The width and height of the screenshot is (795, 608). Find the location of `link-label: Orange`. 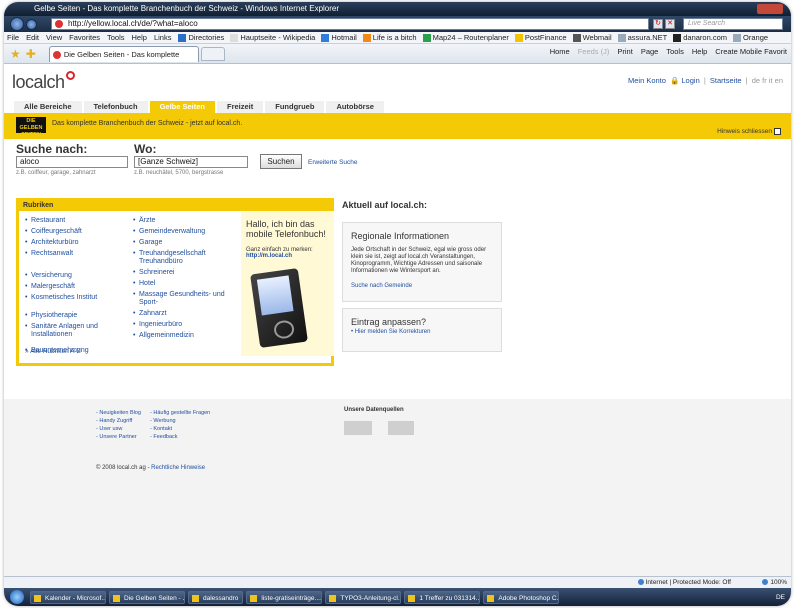

link-label: Orange is located at coordinates (756, 37).